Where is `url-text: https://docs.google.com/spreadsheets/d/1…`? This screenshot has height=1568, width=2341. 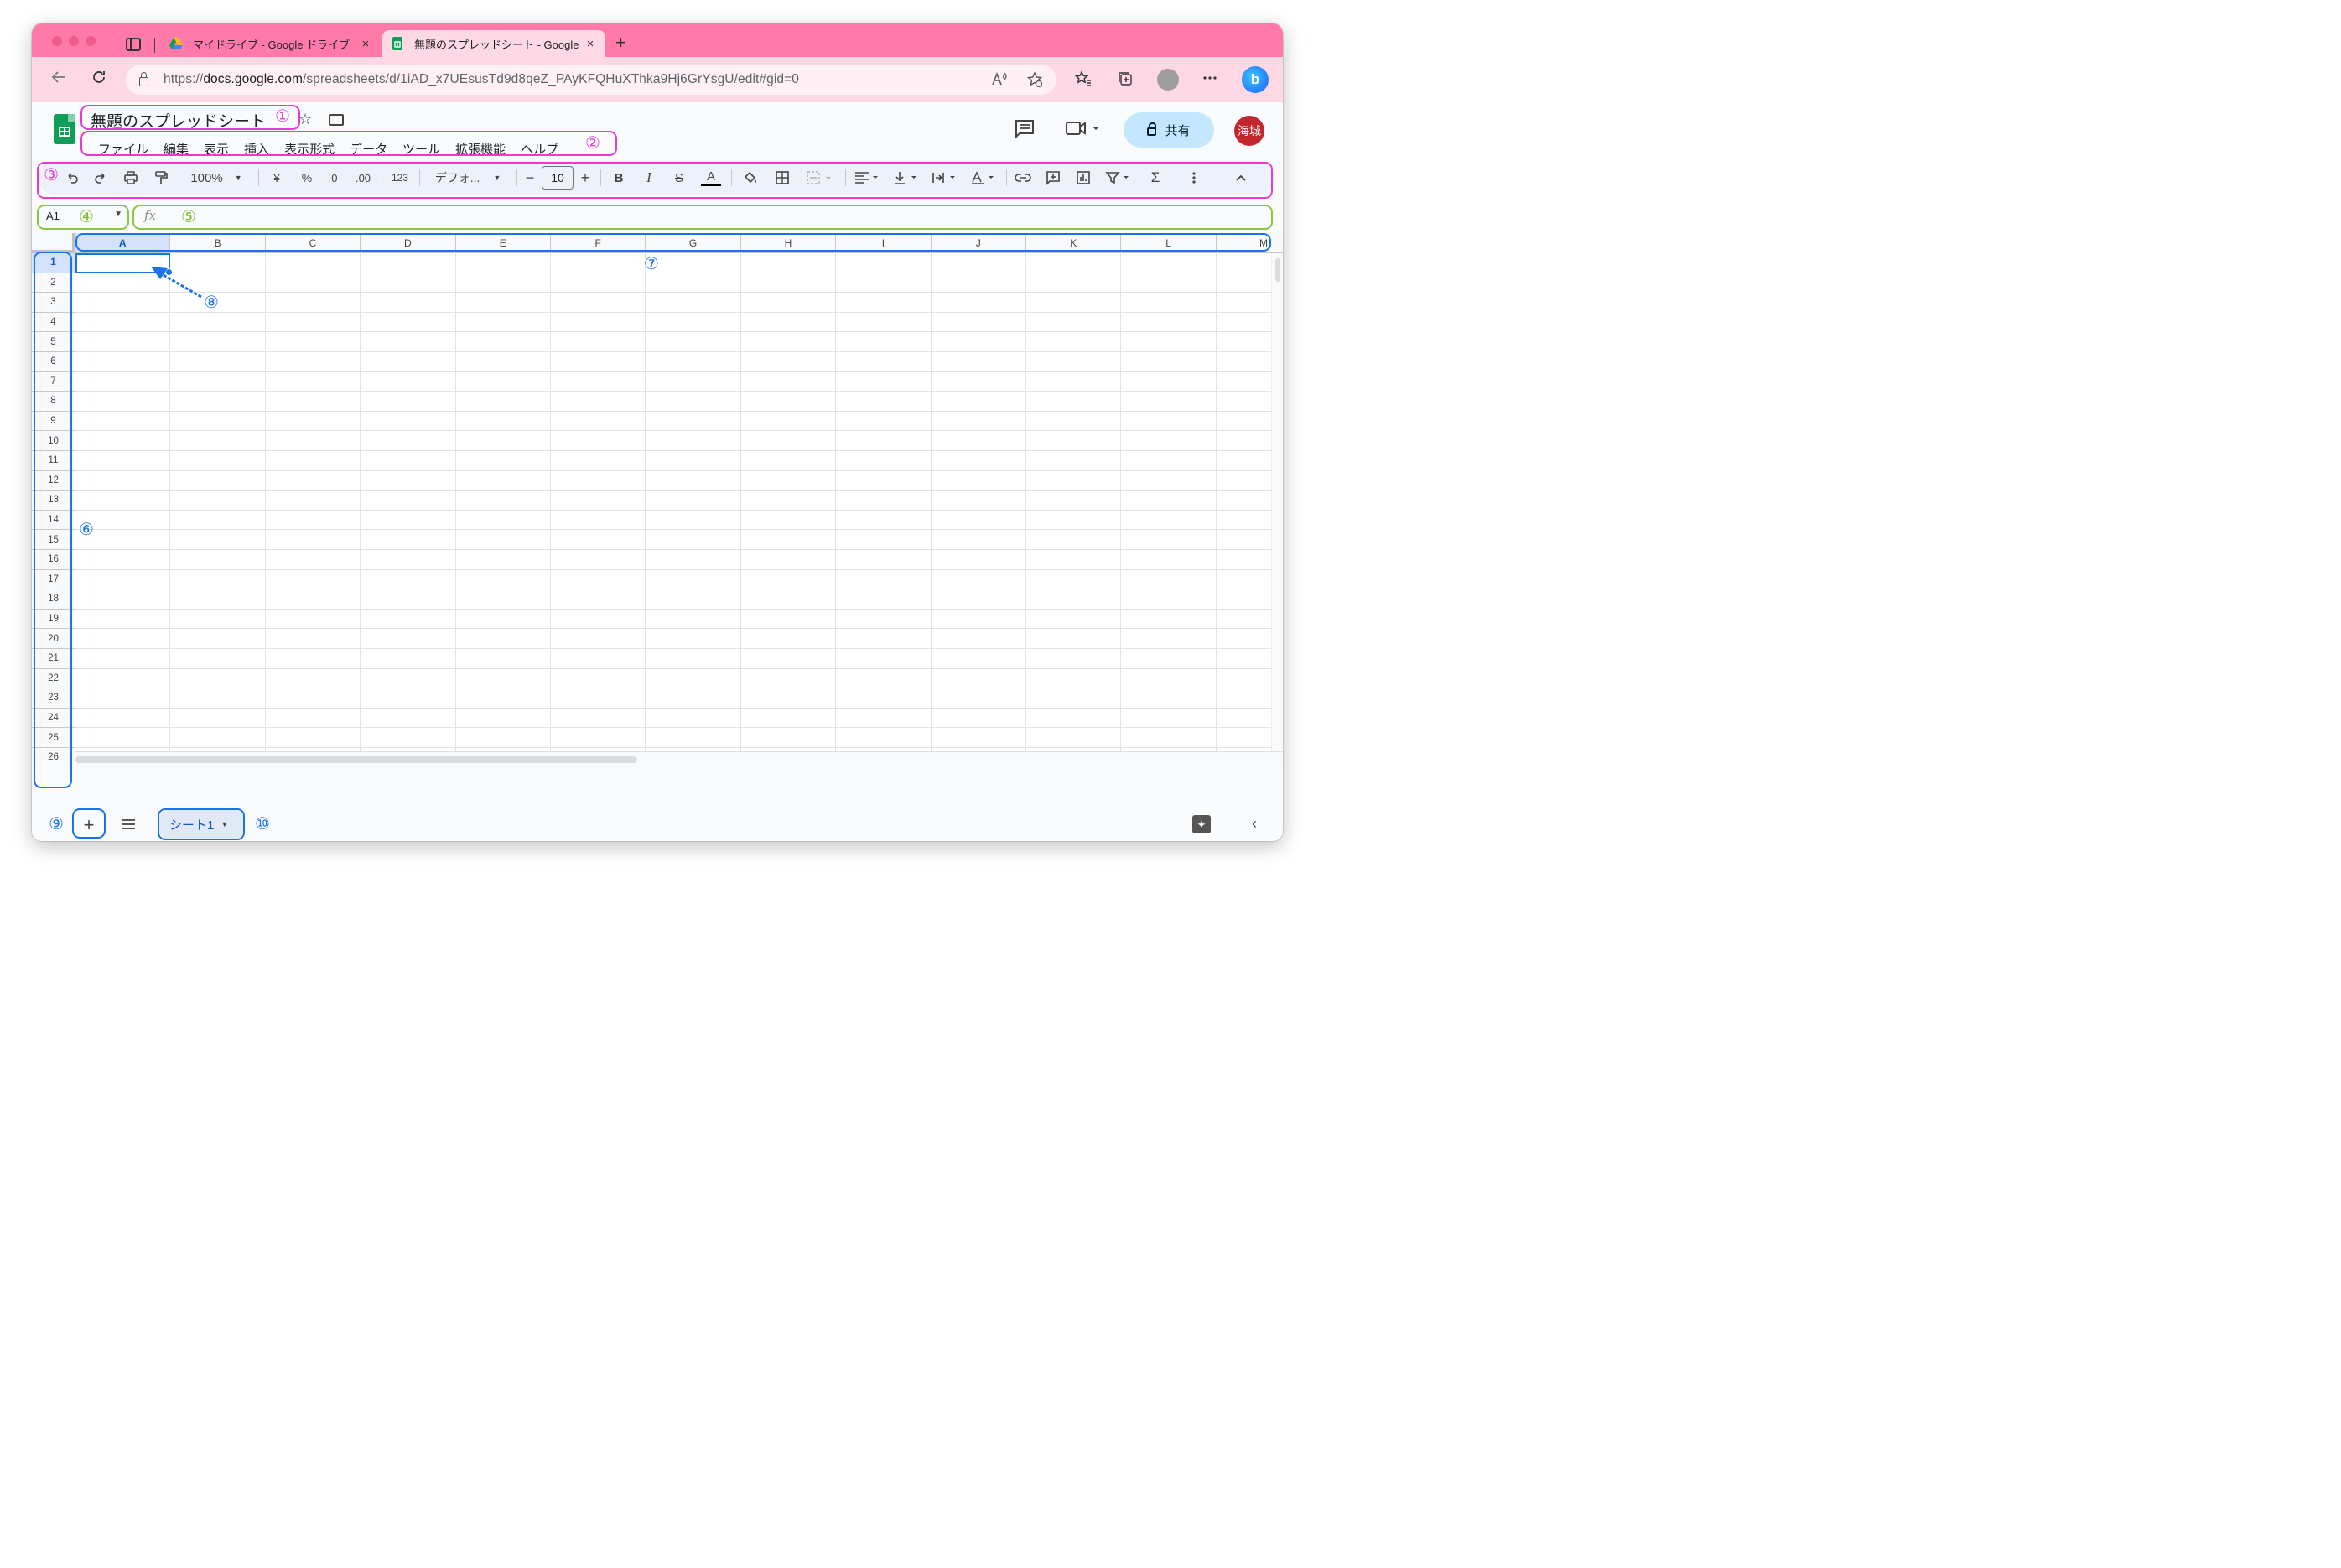 url-text: https://docs.google.com/spreadsheets/d/1… is located at coordinates (481, 79).